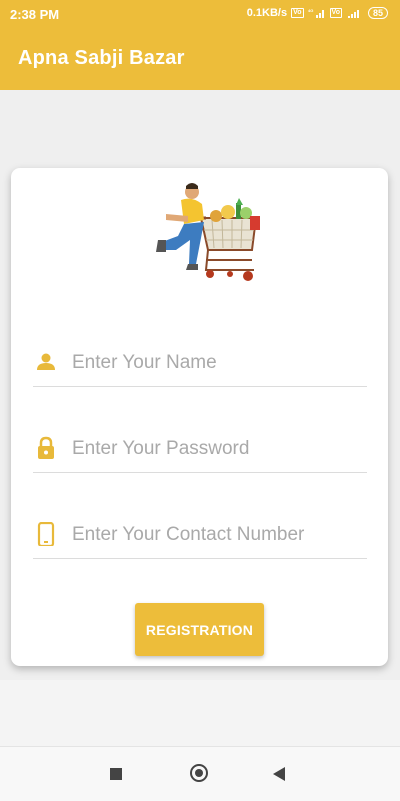  I want to click on password-input, so click(217, 449).